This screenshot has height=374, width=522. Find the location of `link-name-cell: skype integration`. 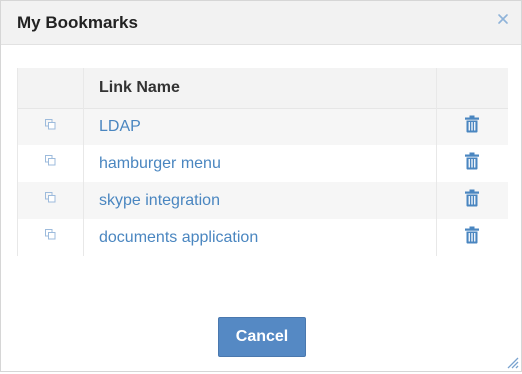

link-name-cell: skype integration is located at coordinates (260, 200).